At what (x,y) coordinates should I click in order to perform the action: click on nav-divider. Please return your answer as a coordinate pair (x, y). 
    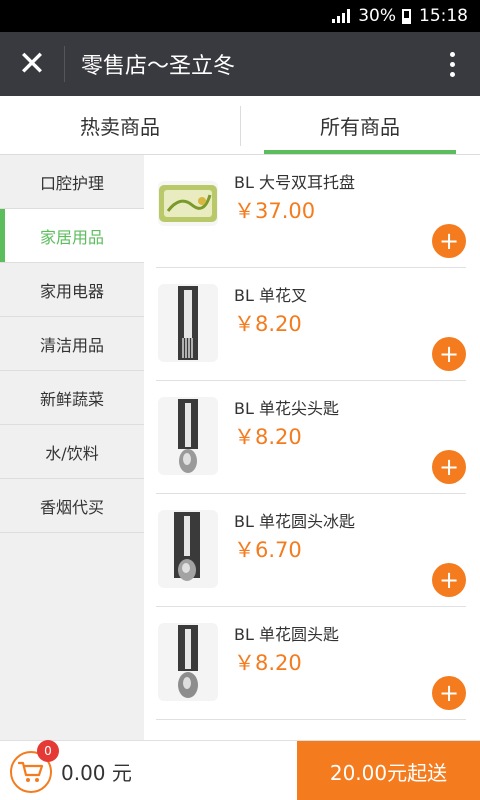
    Looking at the image, I should click on (64, 64).